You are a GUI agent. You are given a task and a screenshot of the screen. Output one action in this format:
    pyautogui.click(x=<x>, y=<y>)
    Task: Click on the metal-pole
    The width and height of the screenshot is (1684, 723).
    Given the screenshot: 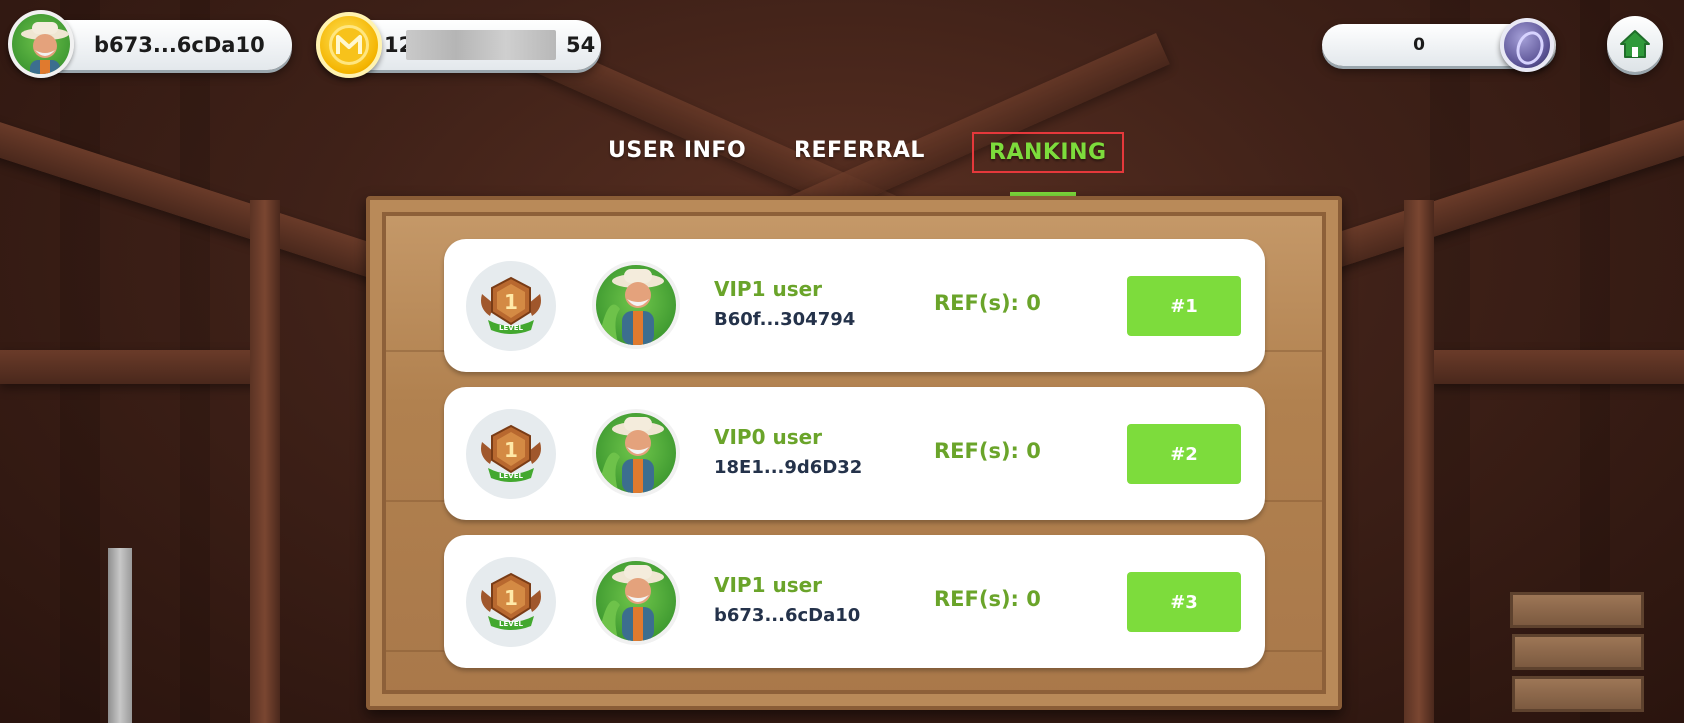 What is the action you would take?
    pyautogui.click(x=120, y=635)
    